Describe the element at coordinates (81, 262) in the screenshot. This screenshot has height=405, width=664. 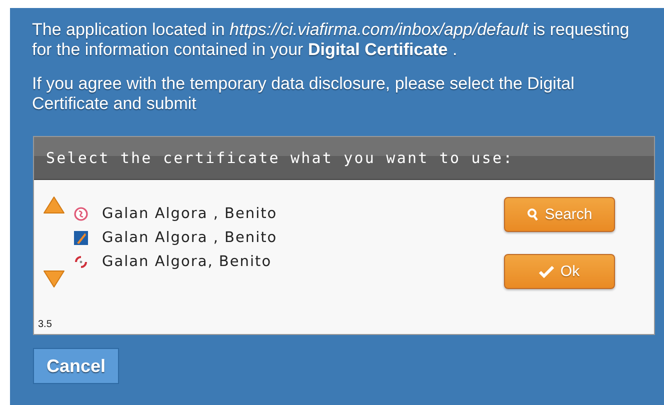
I see `ring-icon` at that location.